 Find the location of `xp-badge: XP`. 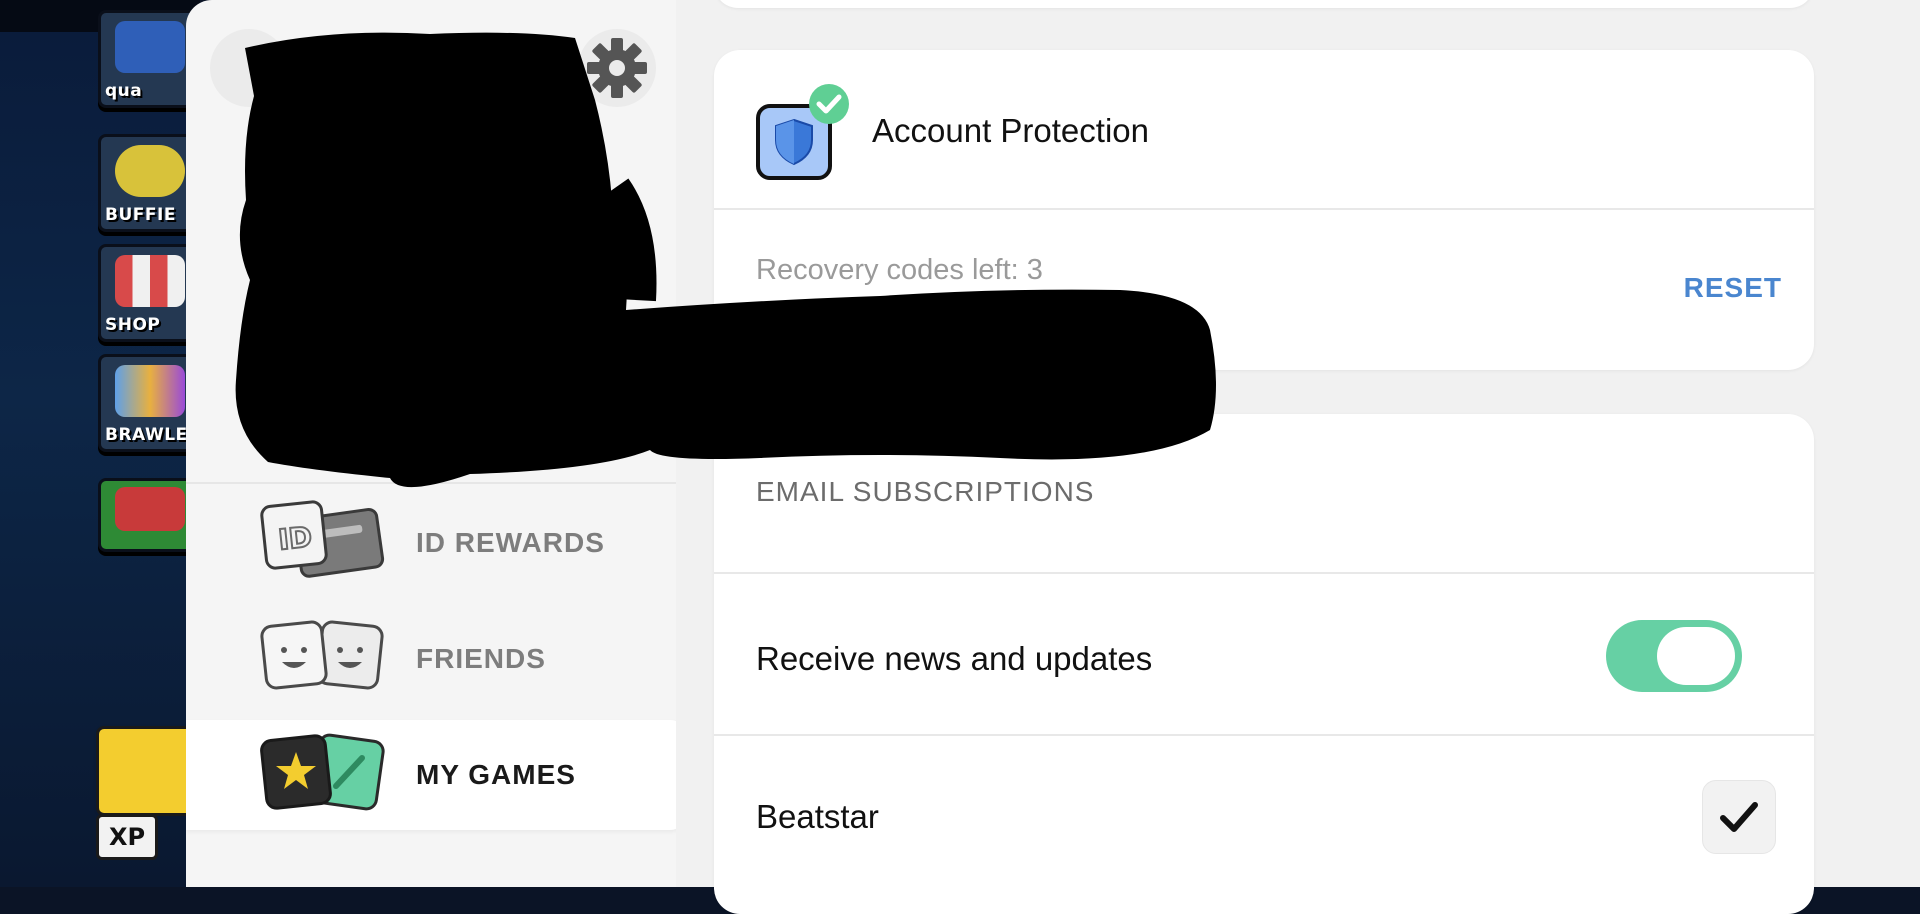

xp-badge: XP is located at coordinates (127, 837).